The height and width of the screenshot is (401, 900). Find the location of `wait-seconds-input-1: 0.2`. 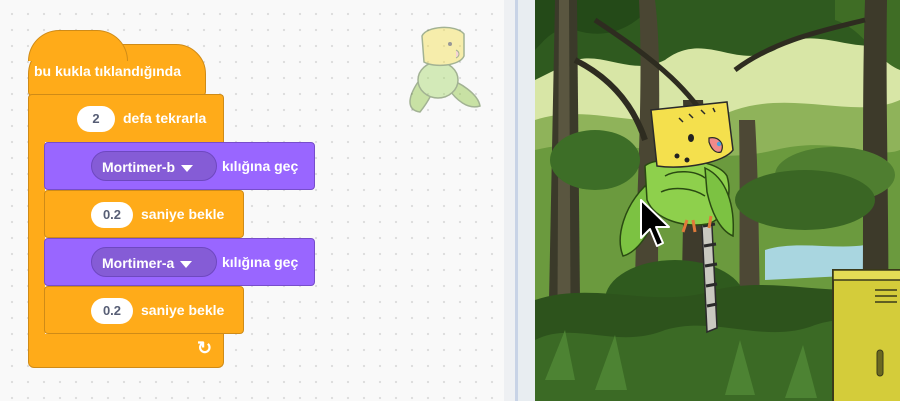

wait-seconds-input-1: 0.2 is located at coordinates (112, 215).